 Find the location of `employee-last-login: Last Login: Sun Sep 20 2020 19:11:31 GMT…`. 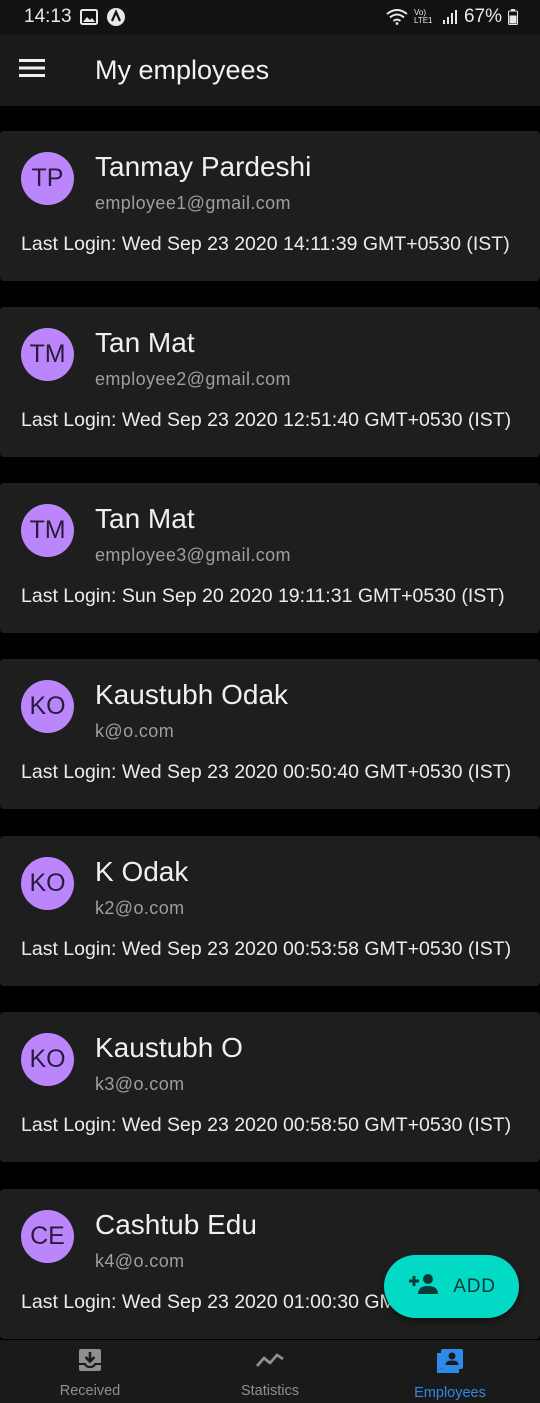

employee-last-login: Last Login: Sun Sep 20 2020 19:11:31 GMT… is located at coordinates (263, 596).